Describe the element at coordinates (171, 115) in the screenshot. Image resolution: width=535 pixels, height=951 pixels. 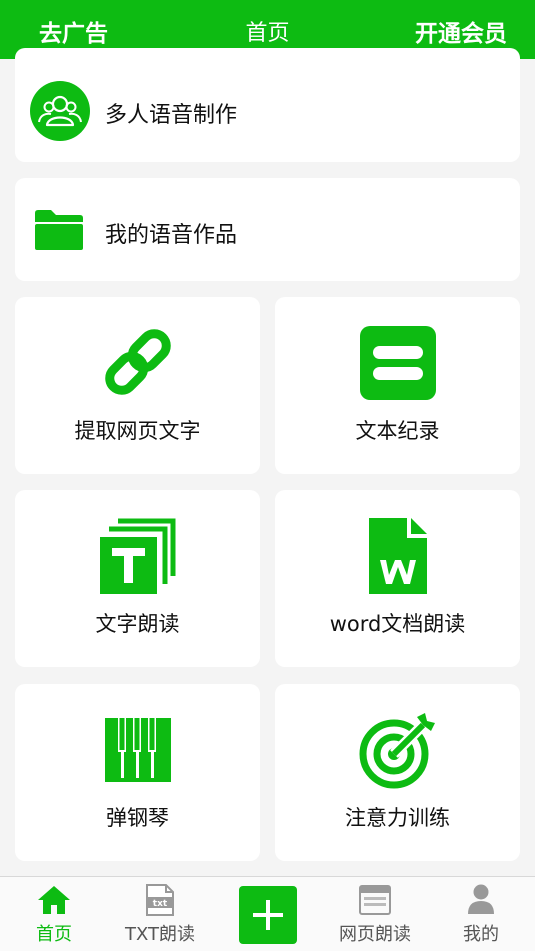
I see `multi-voice-label: 多人语音制作` at that location.